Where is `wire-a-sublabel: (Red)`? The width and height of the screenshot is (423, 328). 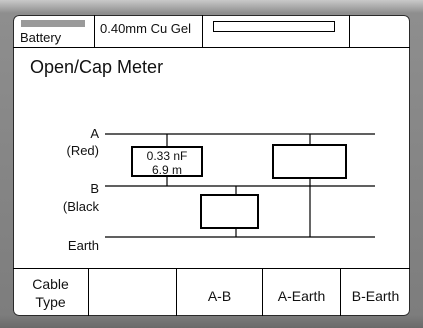 wire-a-sublabel: (Red) is located at coordinates (82, 150).